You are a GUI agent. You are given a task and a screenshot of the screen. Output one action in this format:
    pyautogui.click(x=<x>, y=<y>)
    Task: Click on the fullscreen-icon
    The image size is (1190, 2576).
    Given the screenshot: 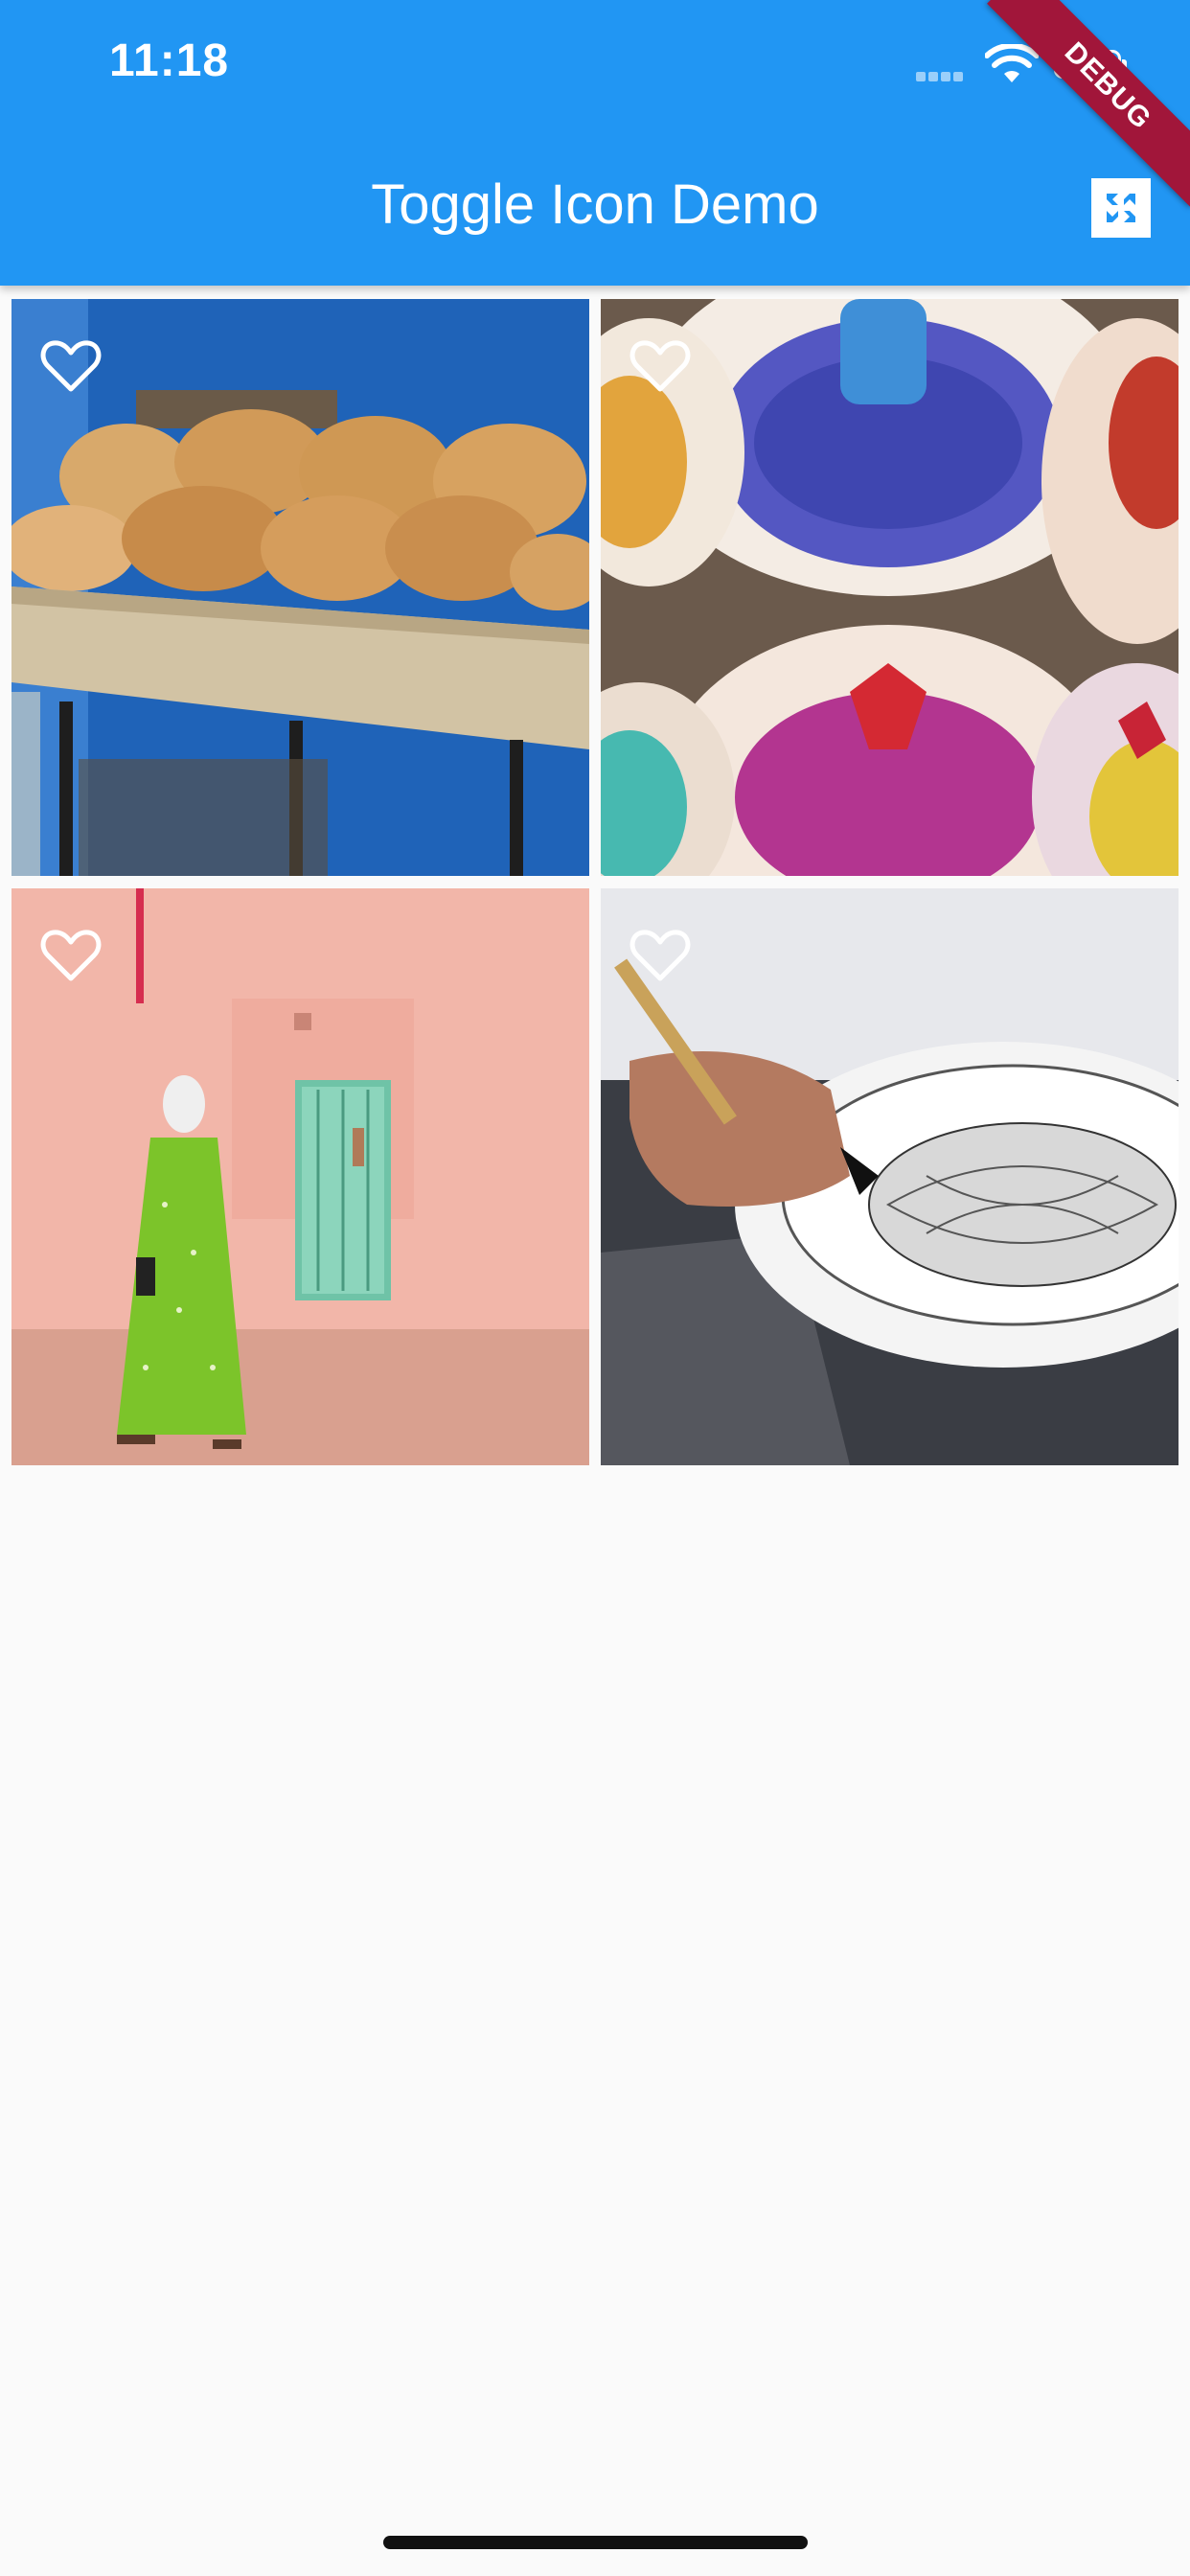 What is the action you would take?
    pyautogui.click(x=1121, y=208)
    